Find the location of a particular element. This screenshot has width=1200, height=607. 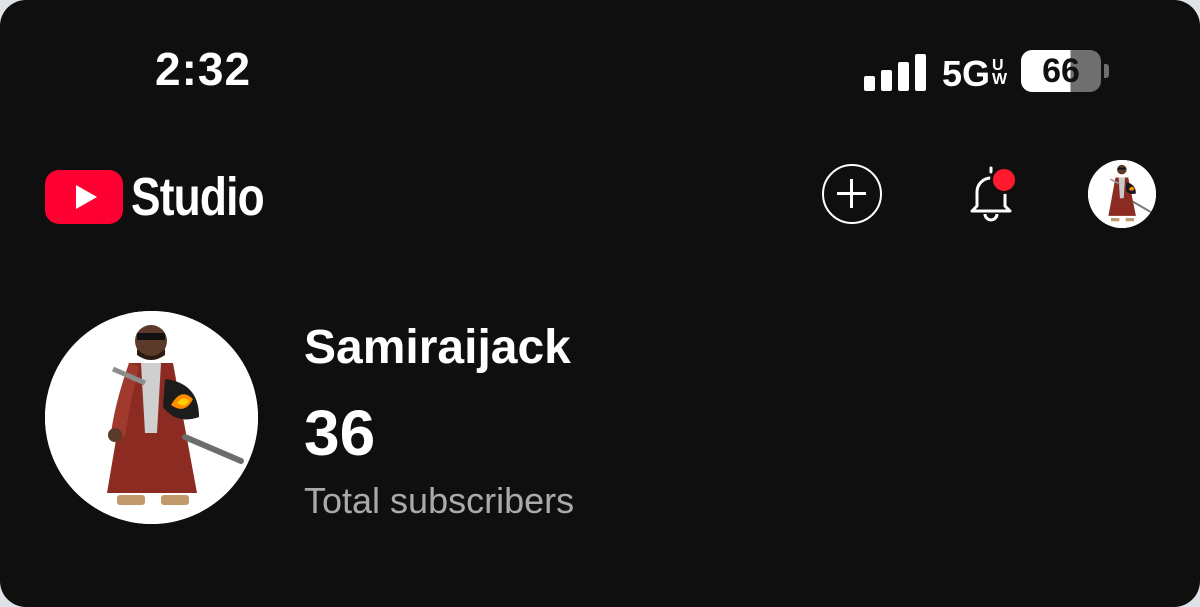

network-type: 5G is located at coordinates (966, 73).